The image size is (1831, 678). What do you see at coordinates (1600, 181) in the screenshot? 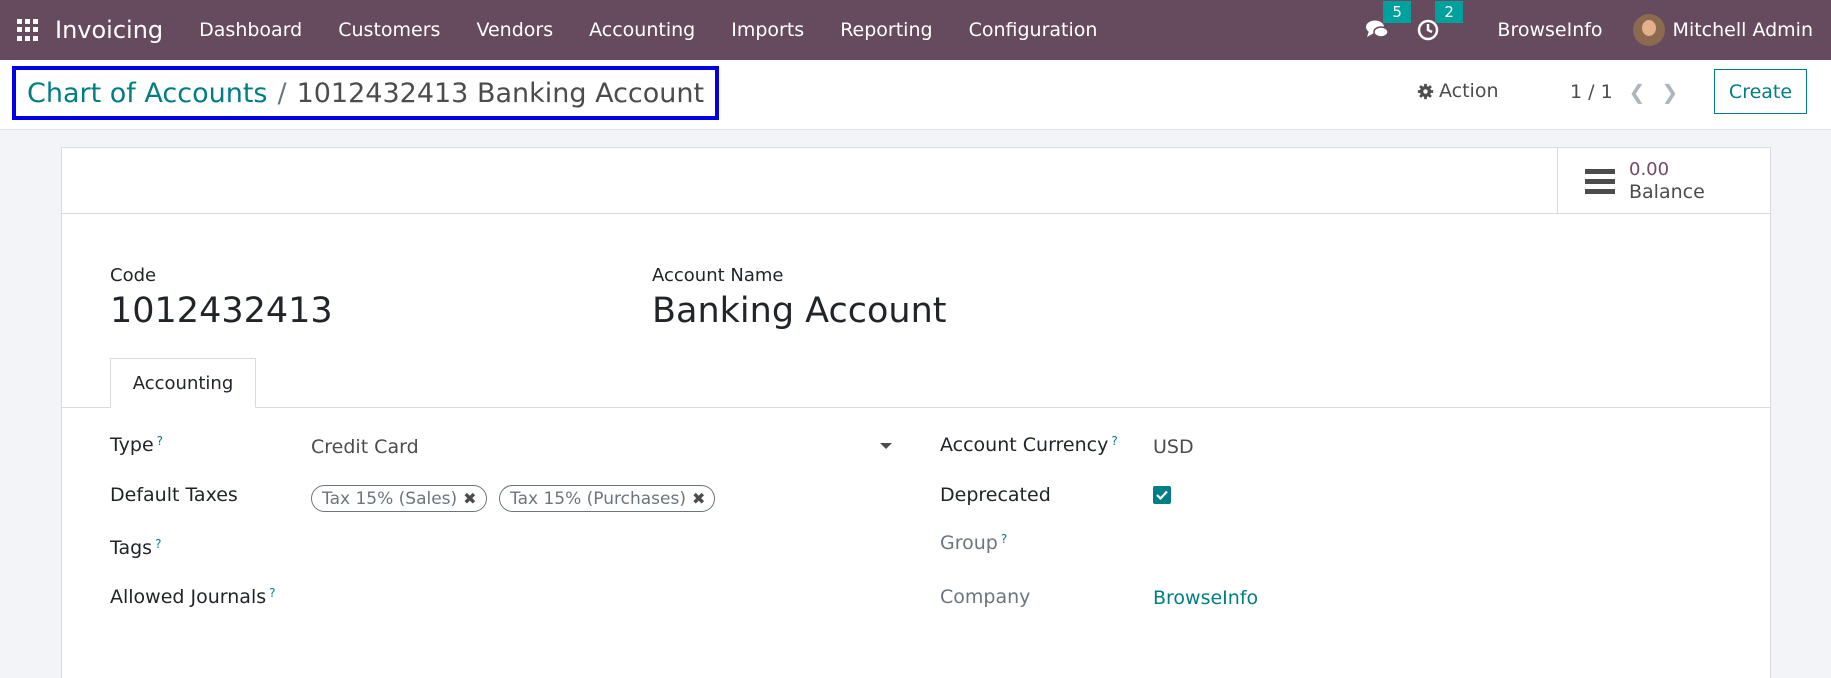
I see `bars-icon` at bounding box center [1600, 181].